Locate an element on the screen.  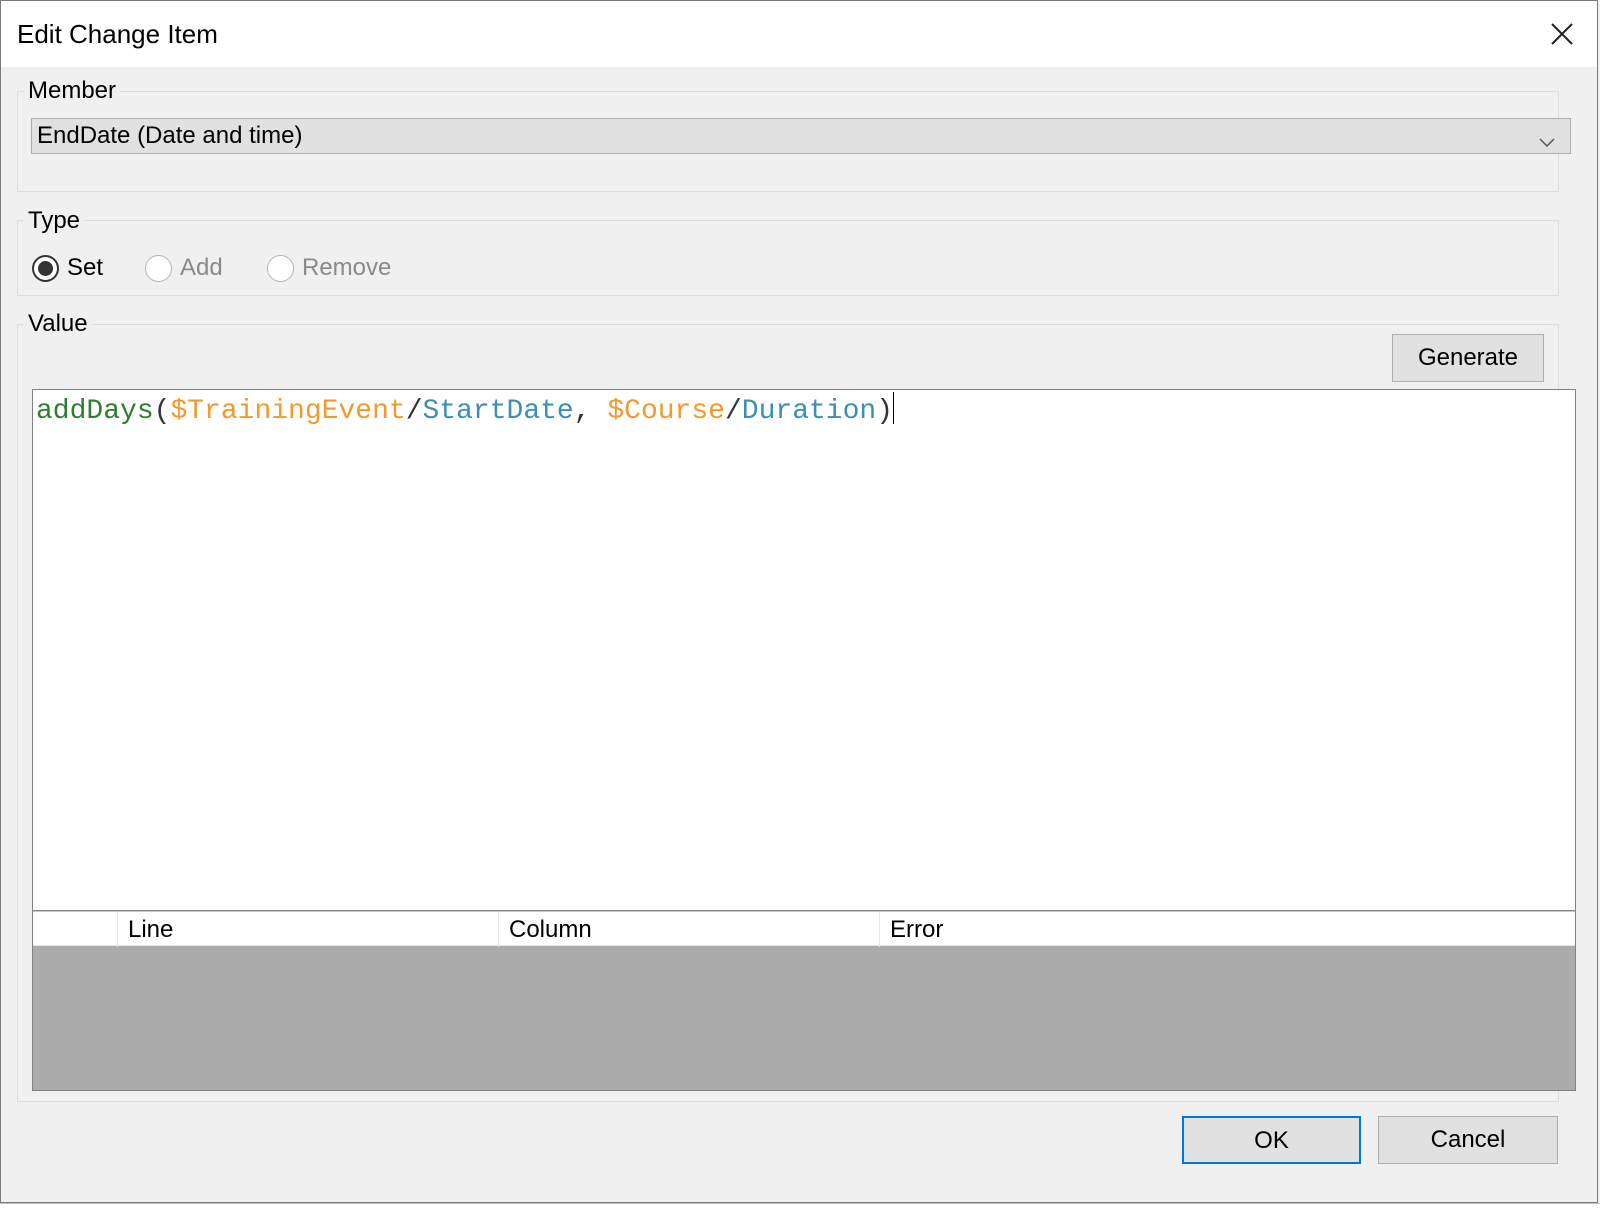
column-header-blank is located at coordinates (75, 929).